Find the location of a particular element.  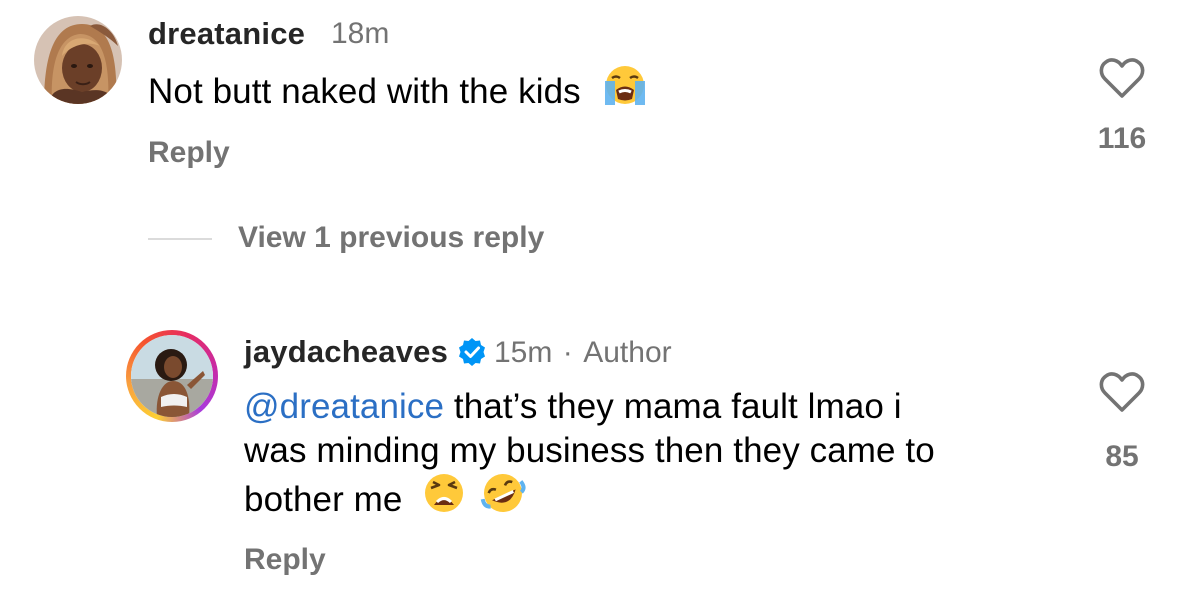

comment-text-content: Not butt naked with the kids is located at coordinates (364, 91).